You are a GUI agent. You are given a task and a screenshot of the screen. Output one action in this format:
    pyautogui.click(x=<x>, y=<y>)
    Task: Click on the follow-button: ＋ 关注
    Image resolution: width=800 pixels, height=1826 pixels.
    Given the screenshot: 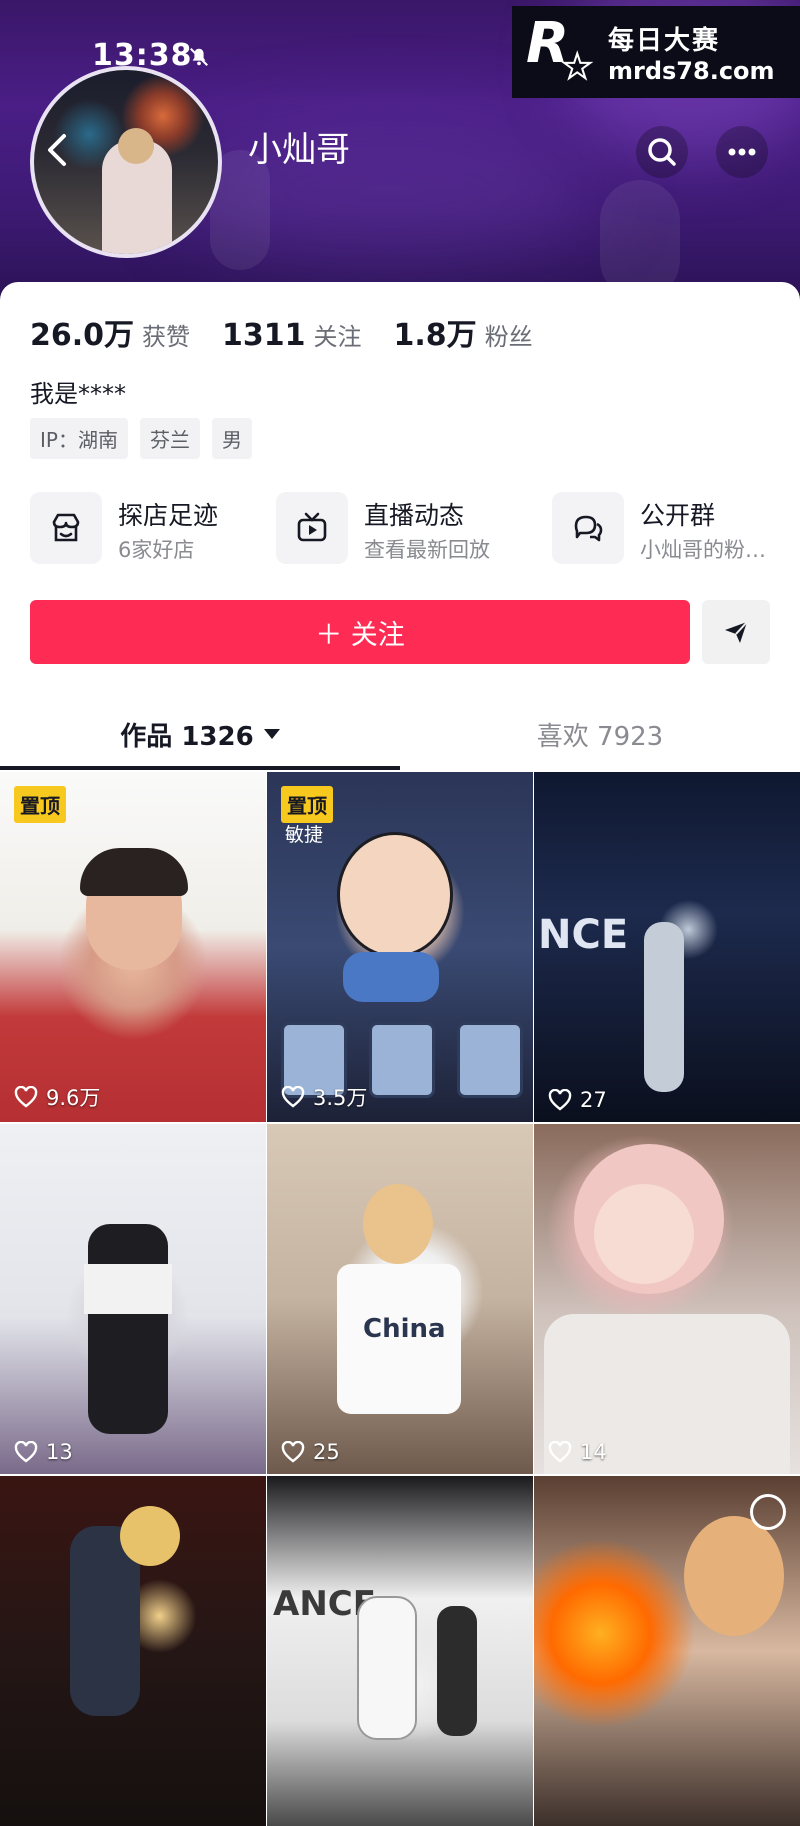 What is the action you would take?
    pyautogui.click(x=360, y=632)
    